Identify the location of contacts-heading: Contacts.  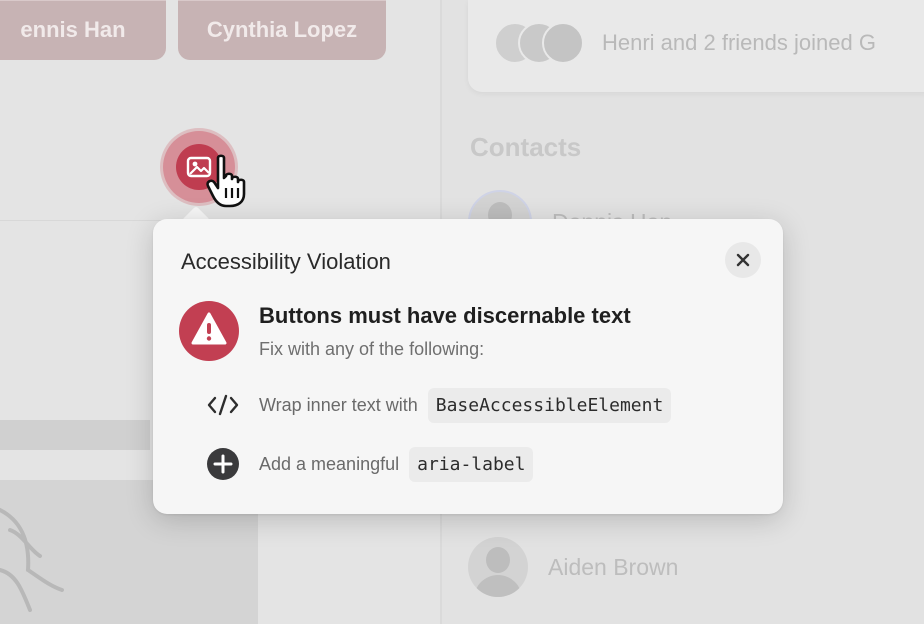
(526, 147).